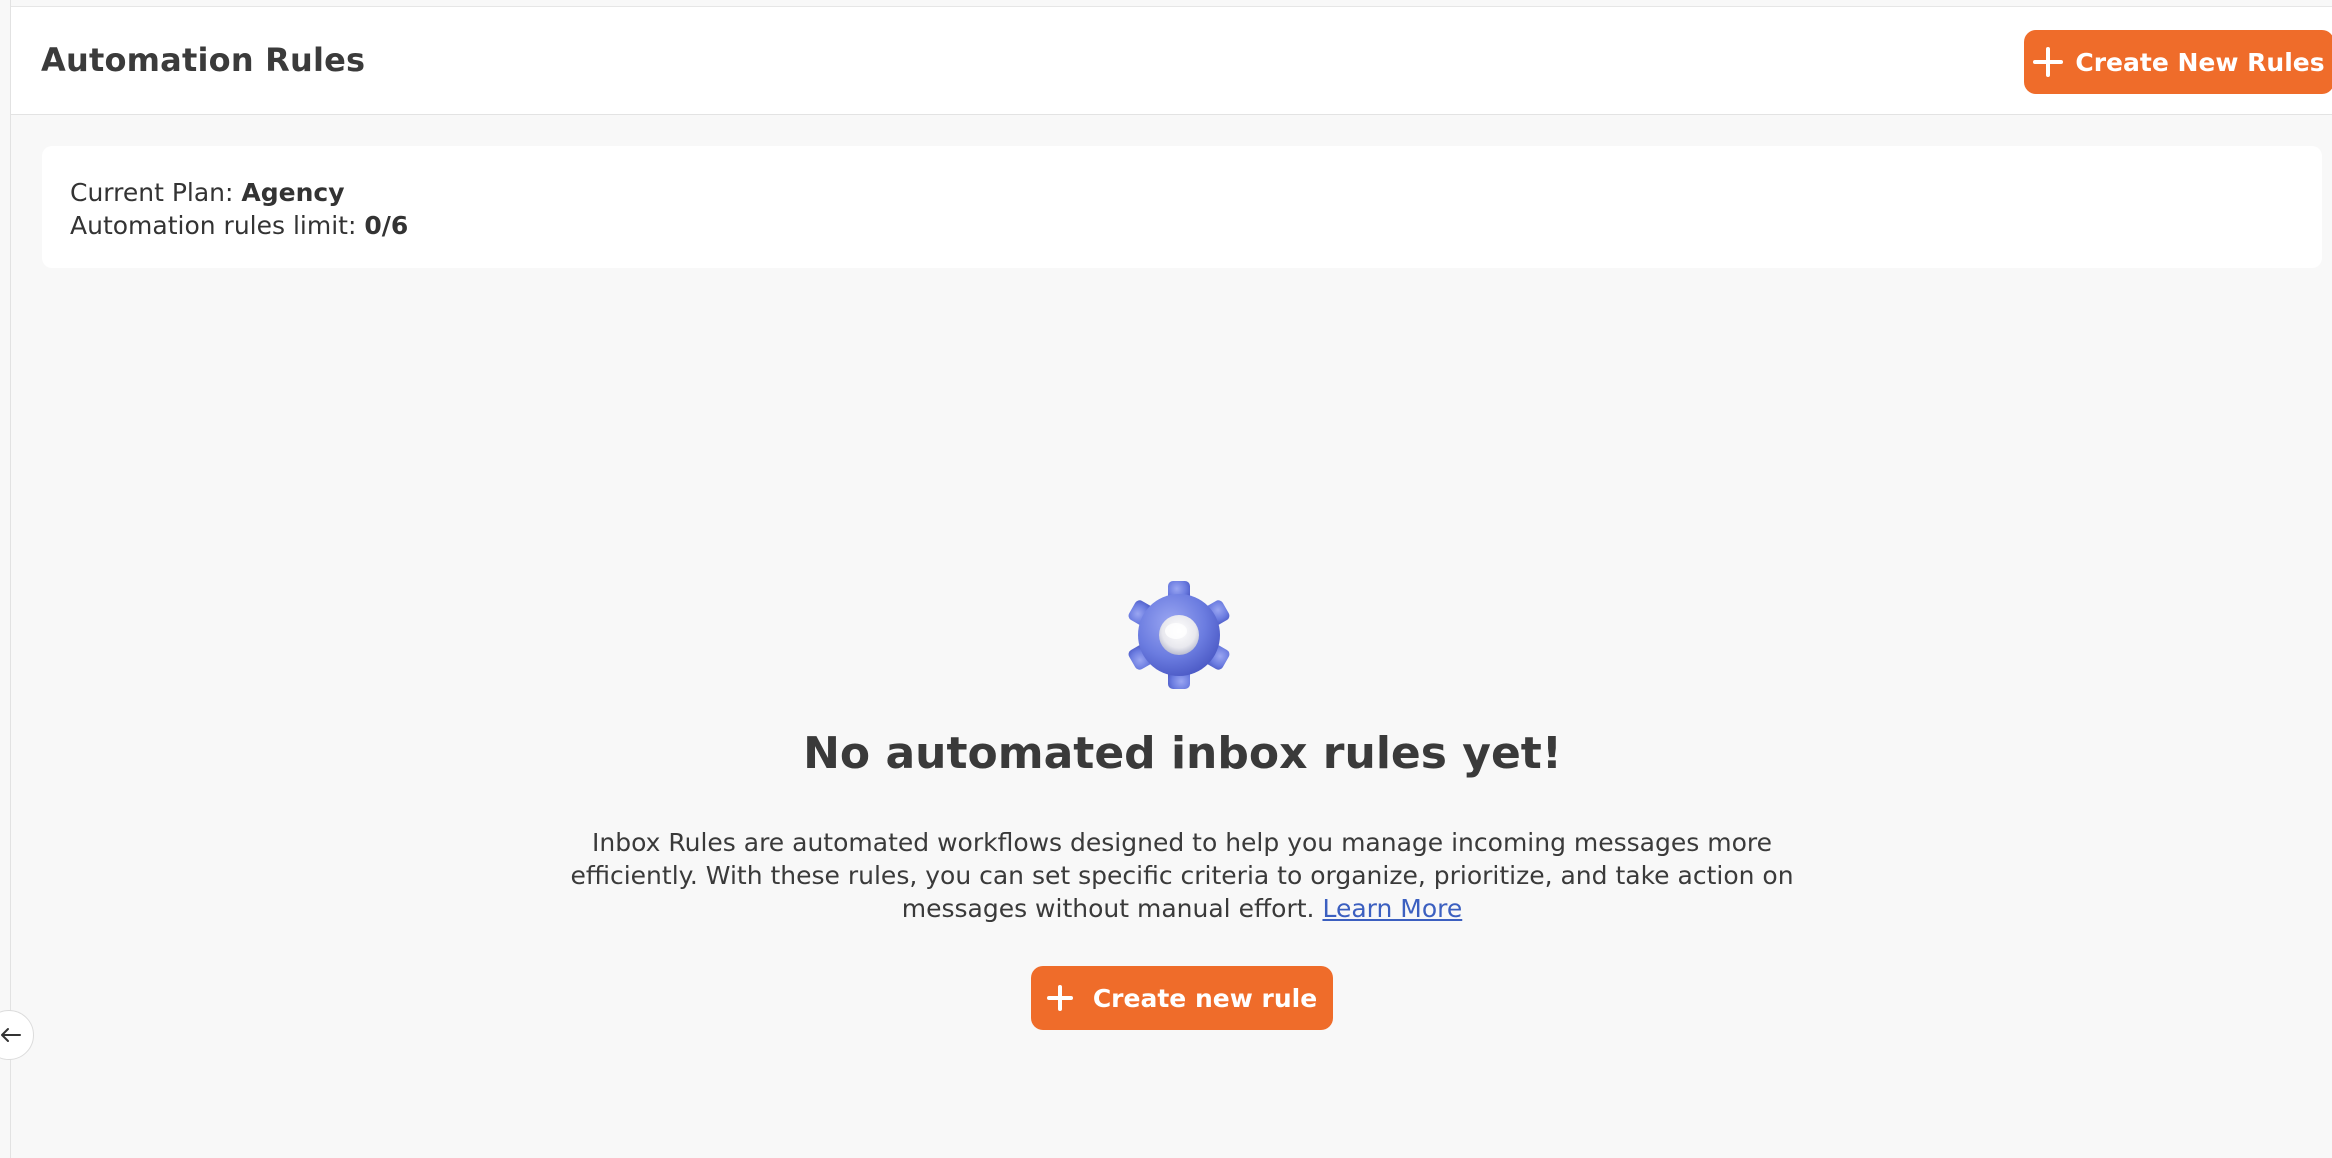  What do you see at coordinates (1392, 908) in the screenshot?
I see `learn-more-link: Learn More` at bounding box center [1392, 908].